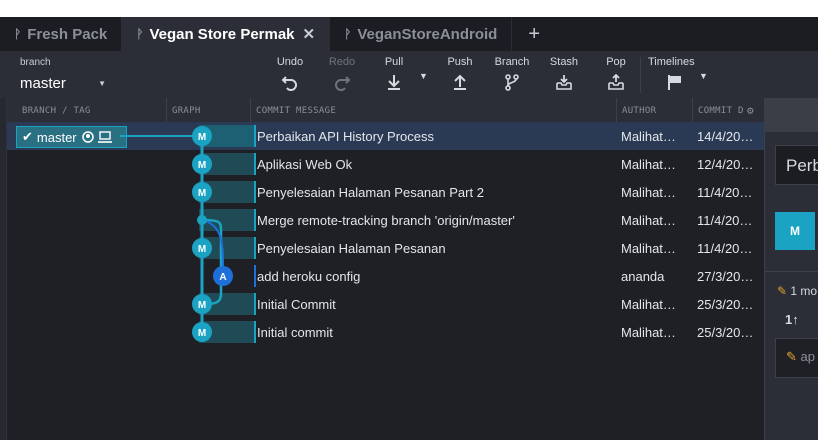 This screenshot has height=440, width=818. Describe the element at coordinates (534, 34) in the screenshot. I see `add-tab-button: +` at that location.